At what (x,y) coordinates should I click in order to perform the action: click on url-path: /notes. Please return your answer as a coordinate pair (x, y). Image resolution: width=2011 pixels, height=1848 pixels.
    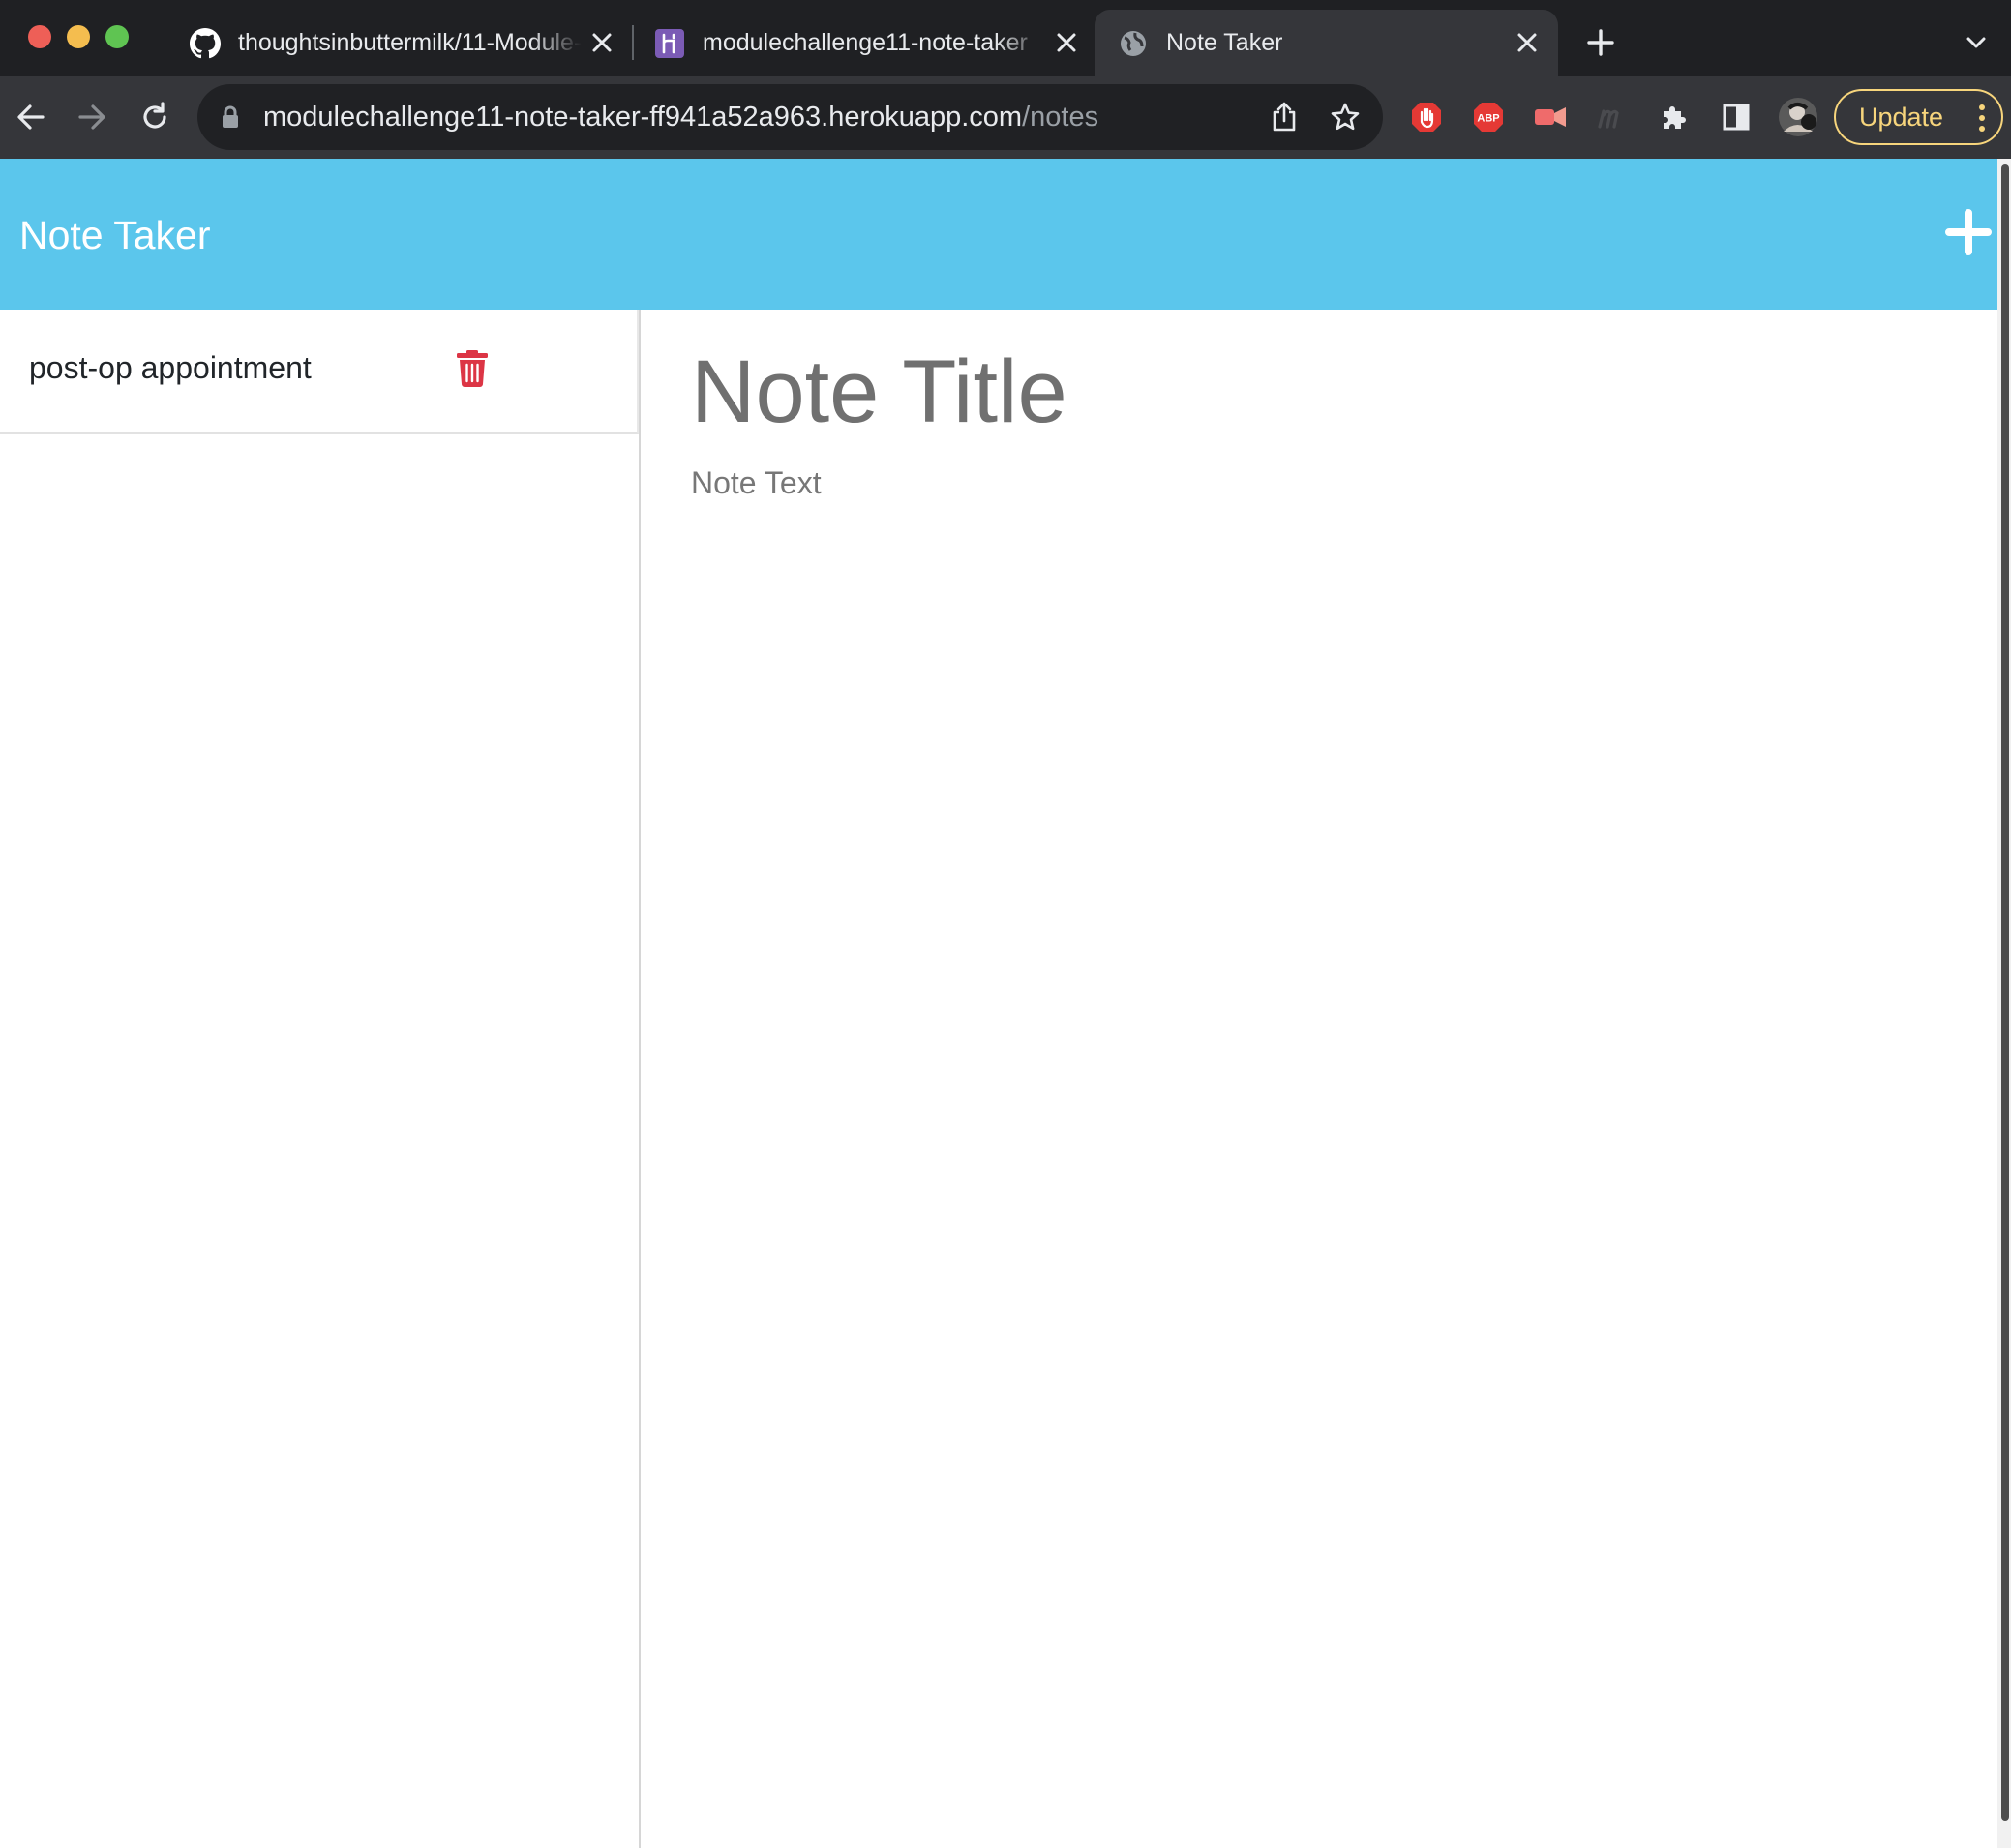
    Looking at the image, I should click on (1060, 117).